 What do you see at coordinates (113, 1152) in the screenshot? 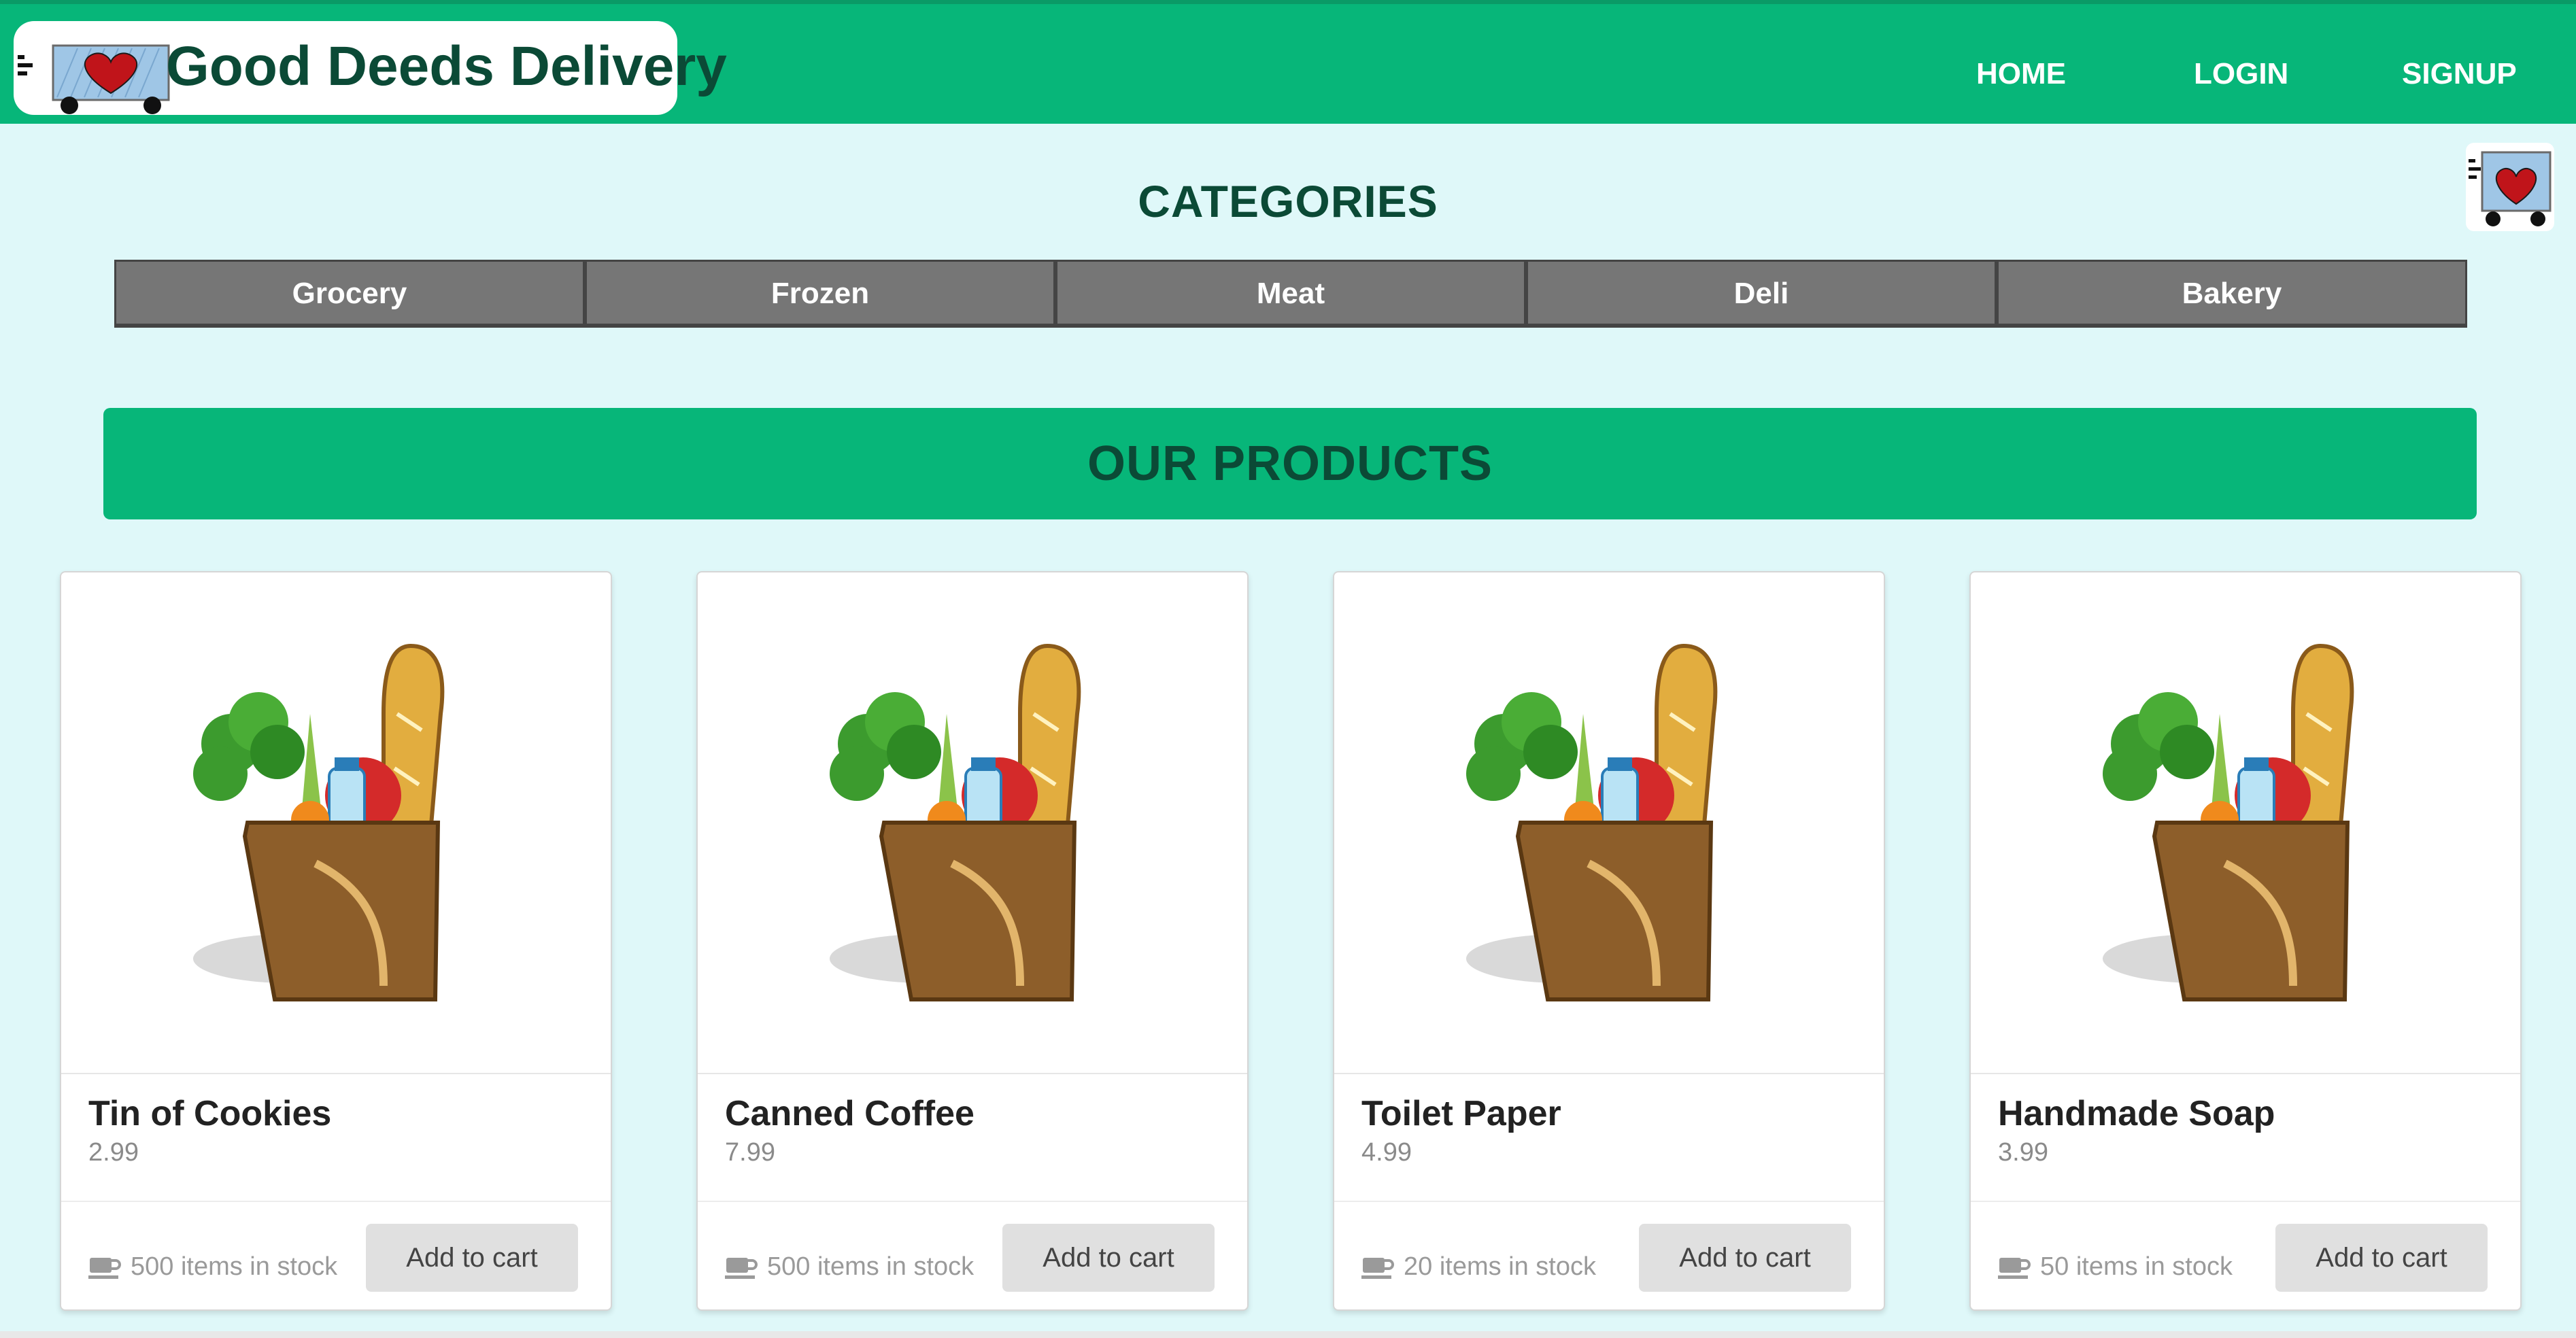
I see `product-price: 2.99` at bounding box center [113, 1152].